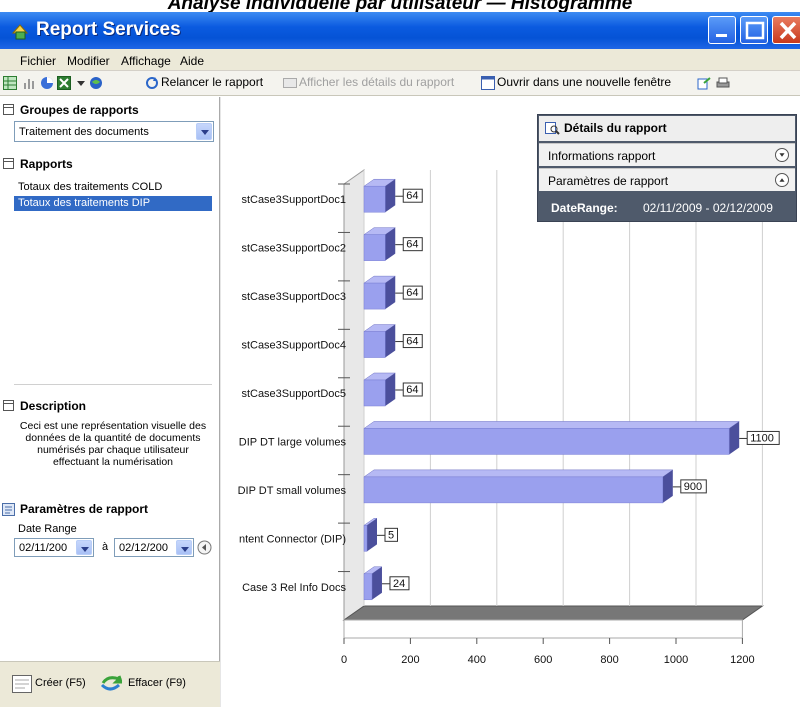 The height and width of the screenshot is (710, 800). Describe the element at coordinates (292, 539) in the screenshot. I see `y-tick-label: ntent Connector (DIP)` at that location.